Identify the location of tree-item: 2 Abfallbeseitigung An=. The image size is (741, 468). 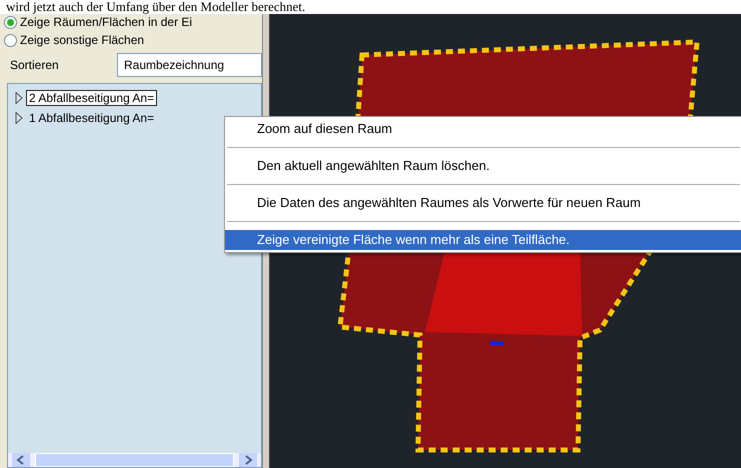
(92, 98).